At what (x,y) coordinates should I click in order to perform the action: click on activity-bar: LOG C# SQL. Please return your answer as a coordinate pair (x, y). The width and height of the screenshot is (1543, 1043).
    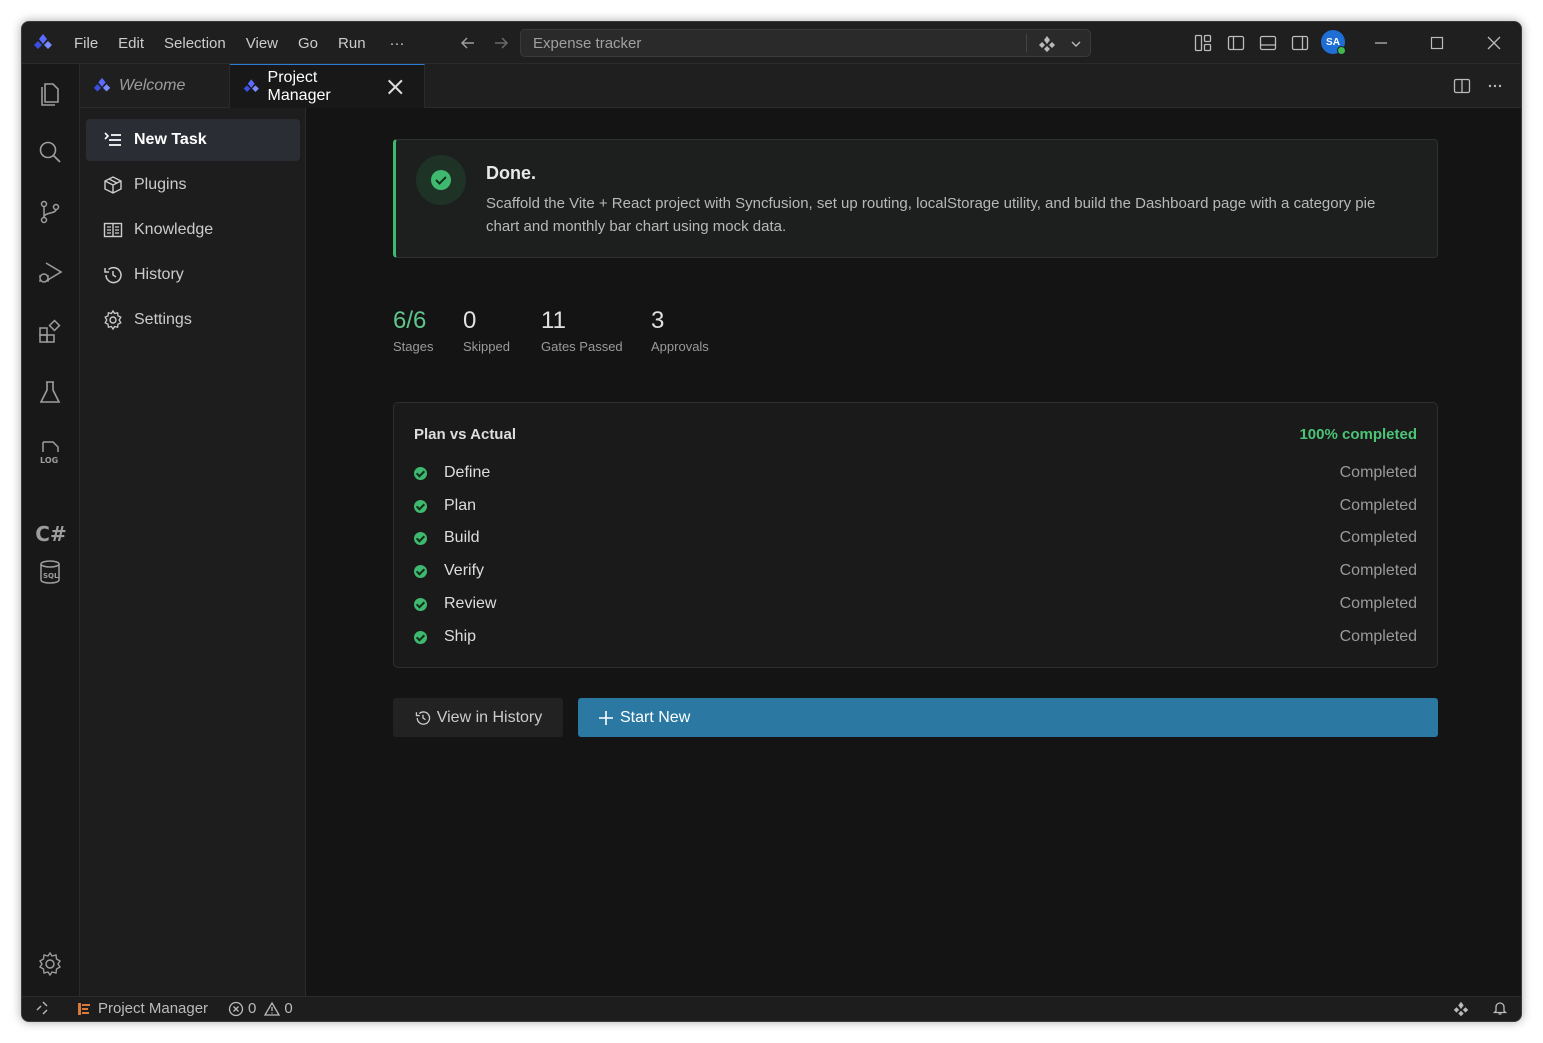
    Looking at the image, I should click on (51, 530).